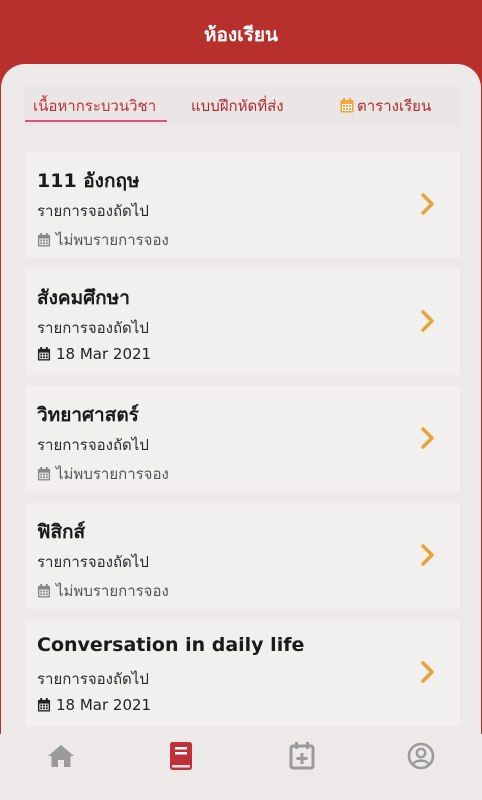 This screenshot has width=482, height=800. I want to click on course-card: ฟิสิกส์ รายการจองถัดไป ไม่พบรายการจอง, so click(242, 556).